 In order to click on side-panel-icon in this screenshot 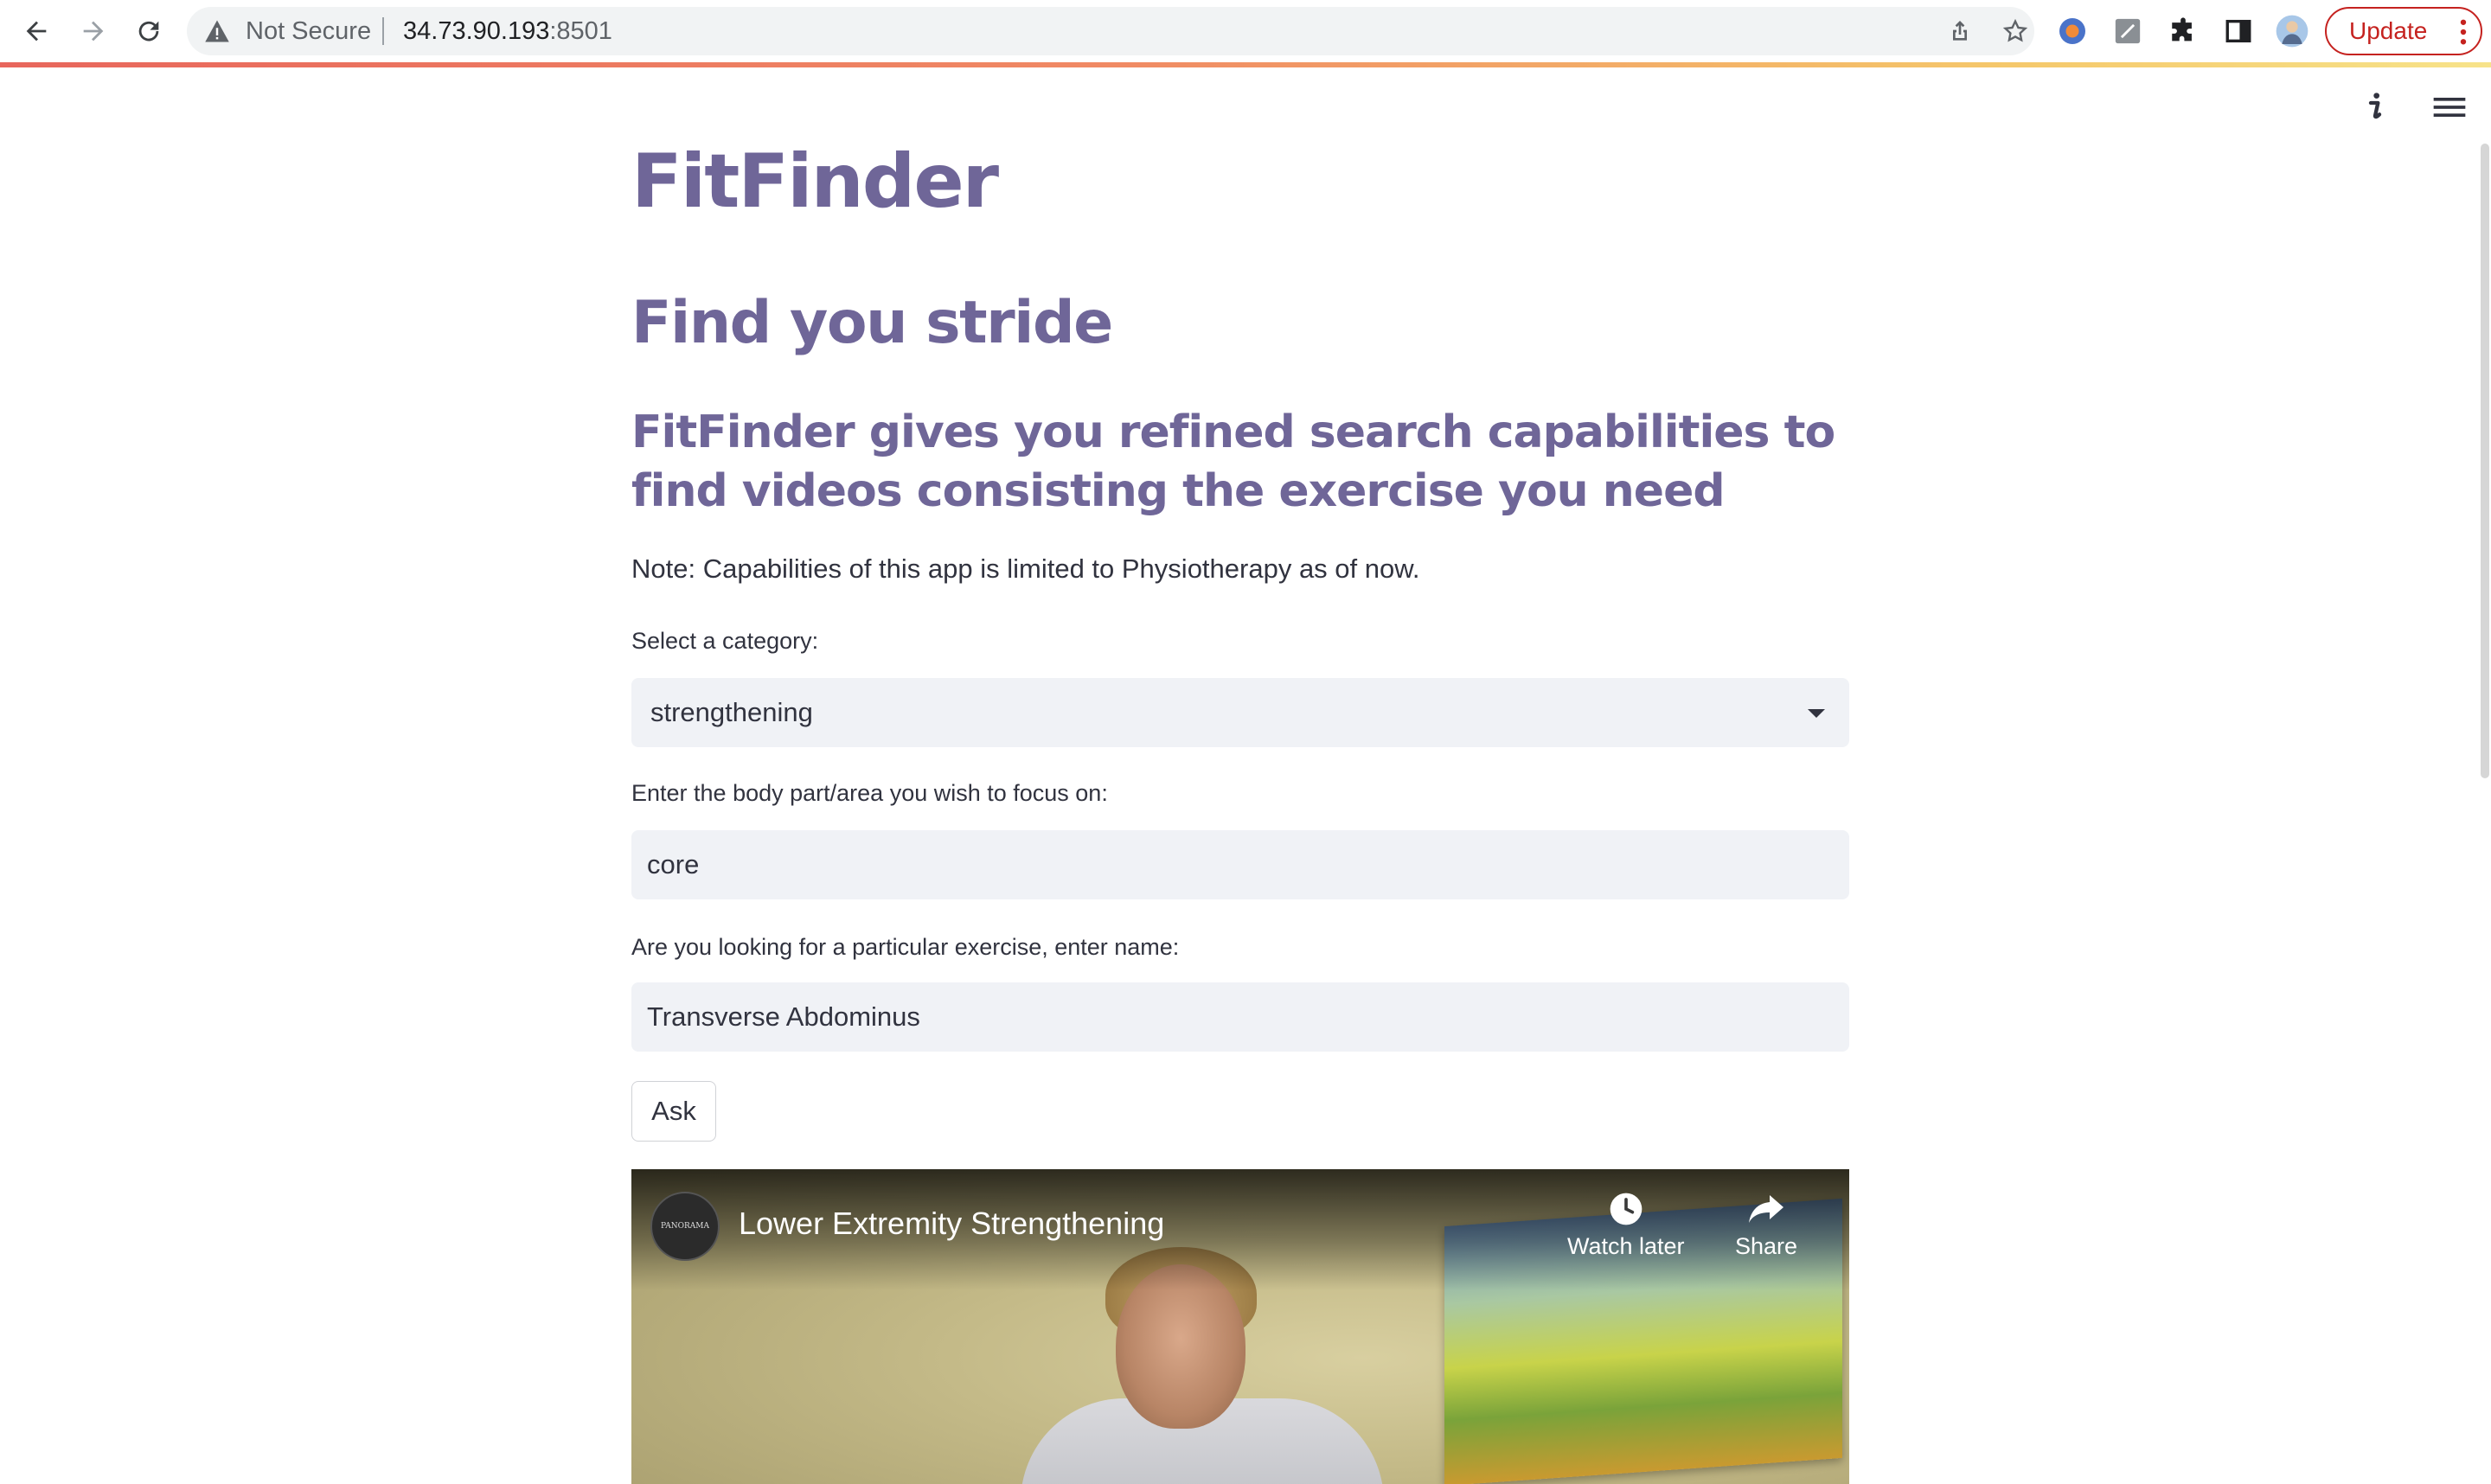, I will do `click(2238, 31)`.